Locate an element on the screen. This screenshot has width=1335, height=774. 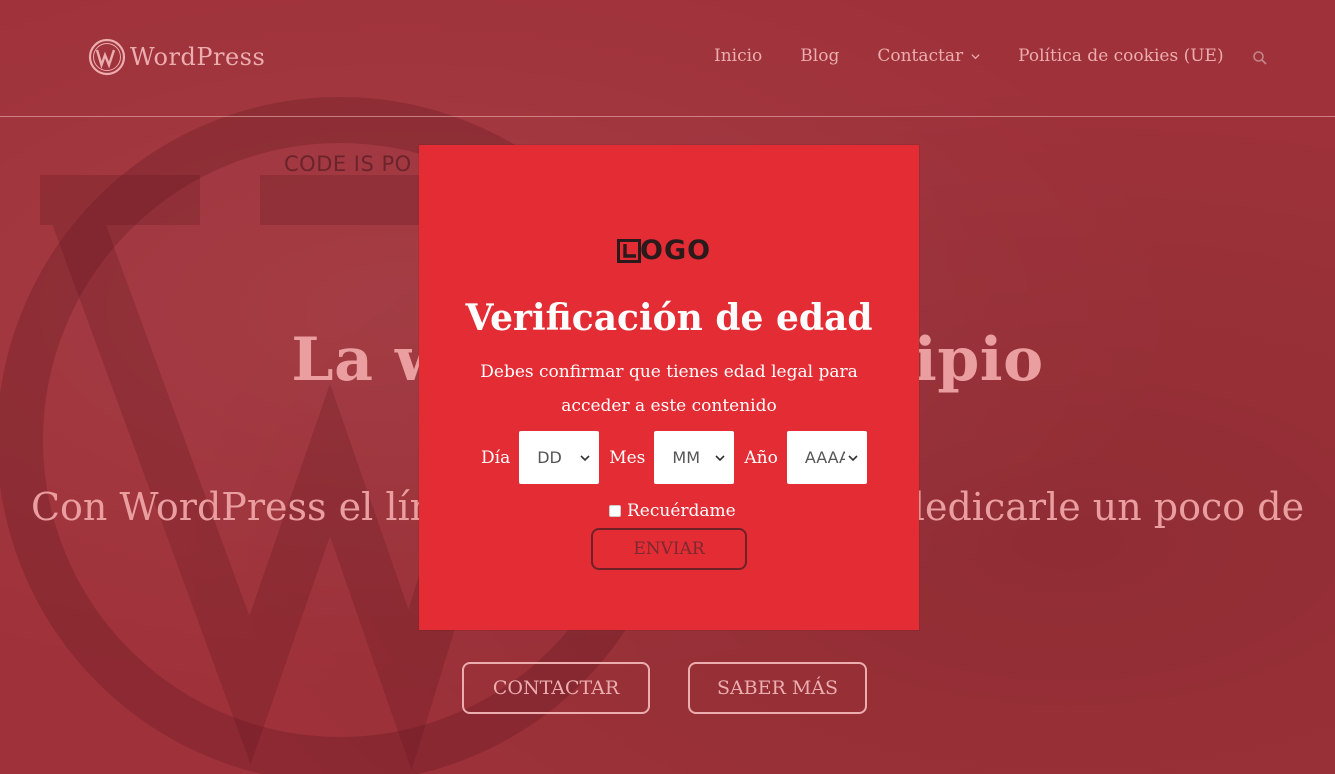
remember-me: Recuérdame is located at coordinates (672, 511).